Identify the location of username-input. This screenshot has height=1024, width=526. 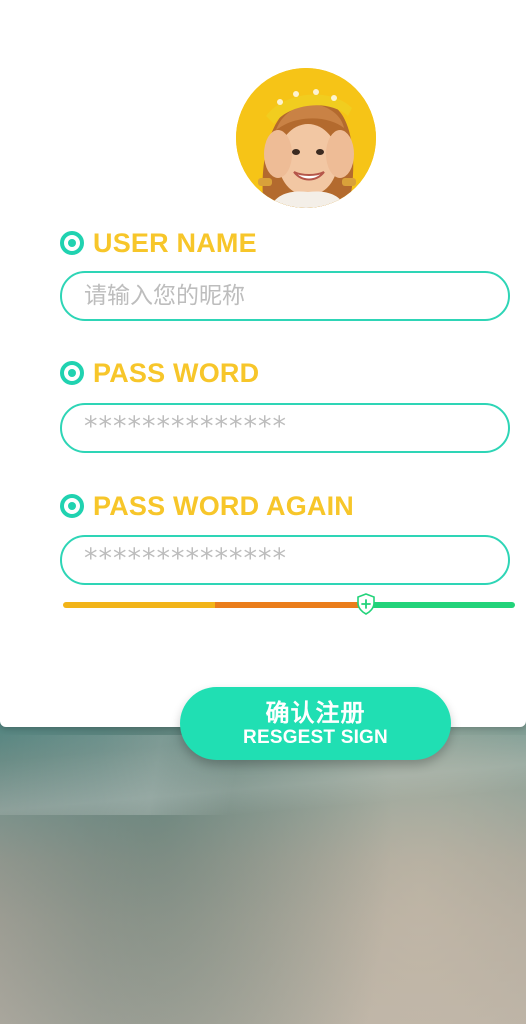
(285, 296).